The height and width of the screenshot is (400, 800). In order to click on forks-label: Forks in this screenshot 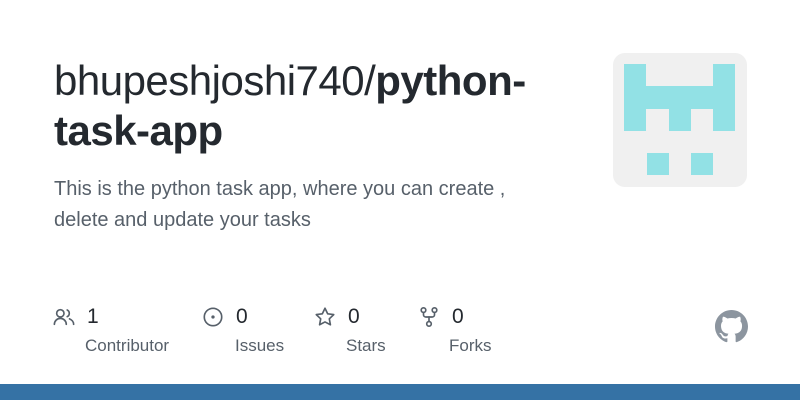, I will do `click(470, 345)`.